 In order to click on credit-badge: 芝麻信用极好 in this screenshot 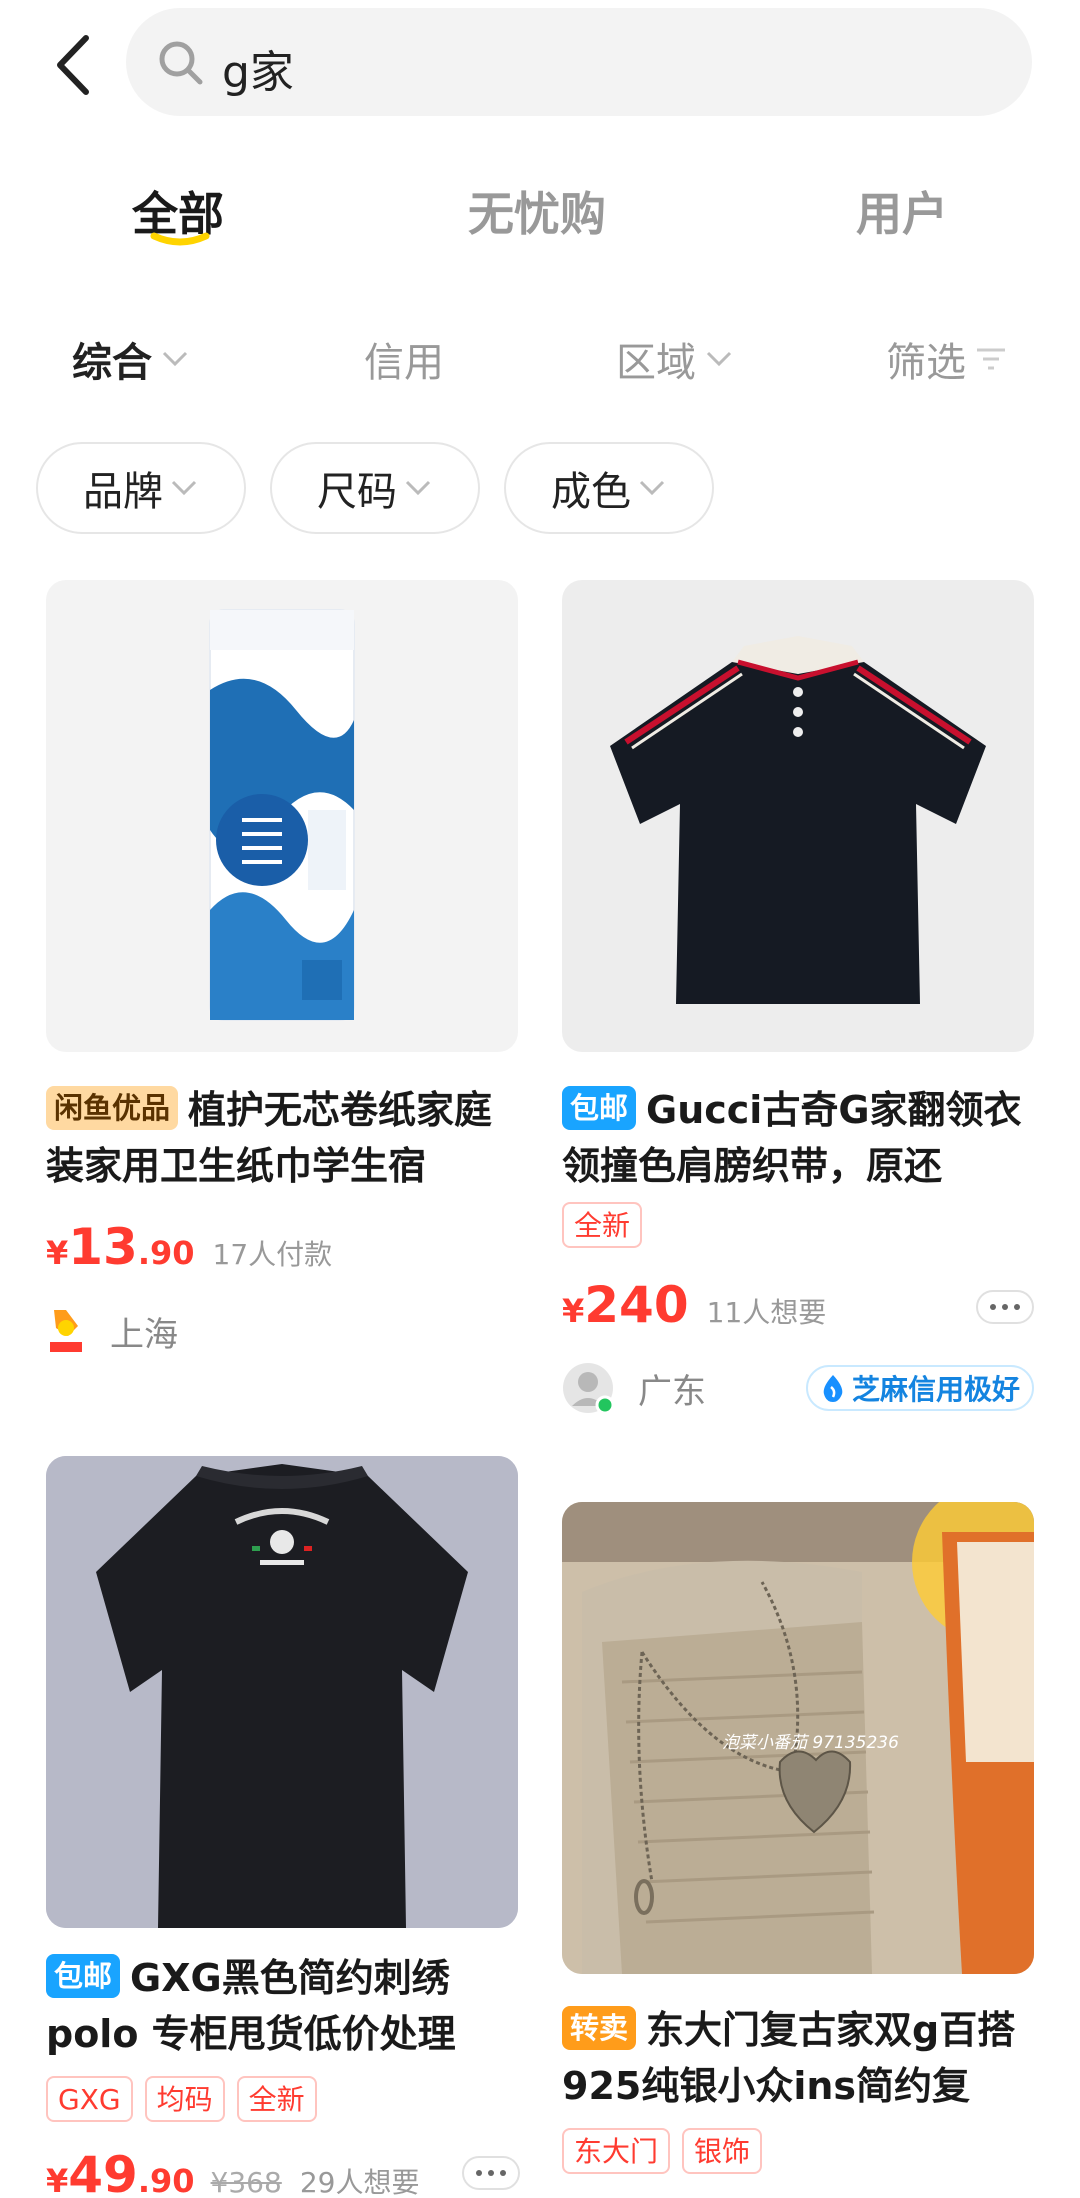, I will do `click(919, 1388)`.